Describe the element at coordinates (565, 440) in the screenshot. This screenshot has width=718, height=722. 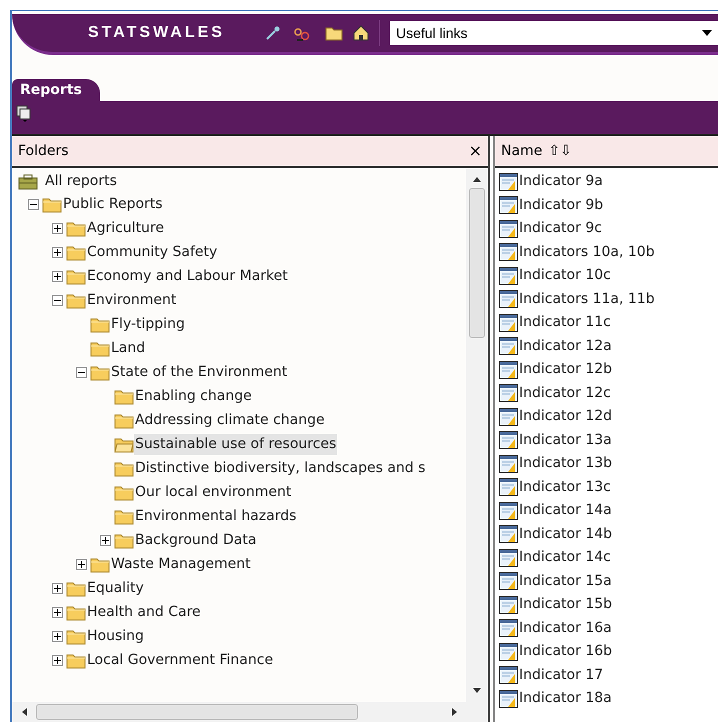
I see `report-item: Indicator 13a` at that location.